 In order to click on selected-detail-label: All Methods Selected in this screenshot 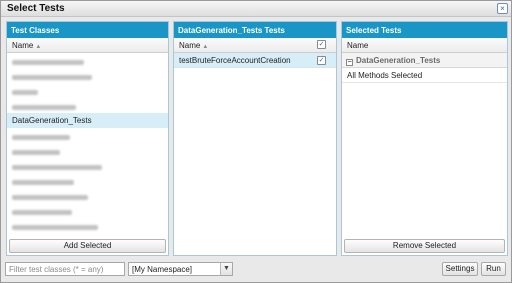, I will do `click(385, 75)`.